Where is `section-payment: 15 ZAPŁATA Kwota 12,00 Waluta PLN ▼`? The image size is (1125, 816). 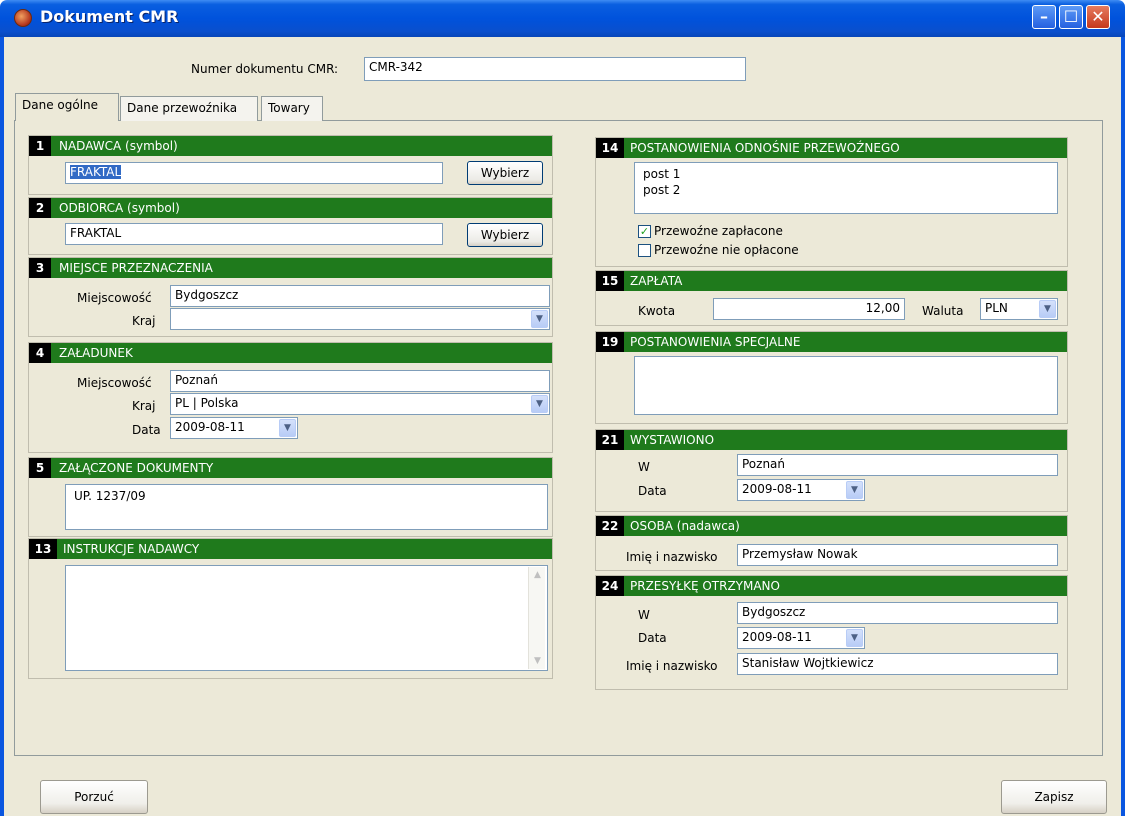
section-payment: 15 ZAPŁATA Kwota 12,00 Waluta PLN ▼ is located at coordinates (831, 298).